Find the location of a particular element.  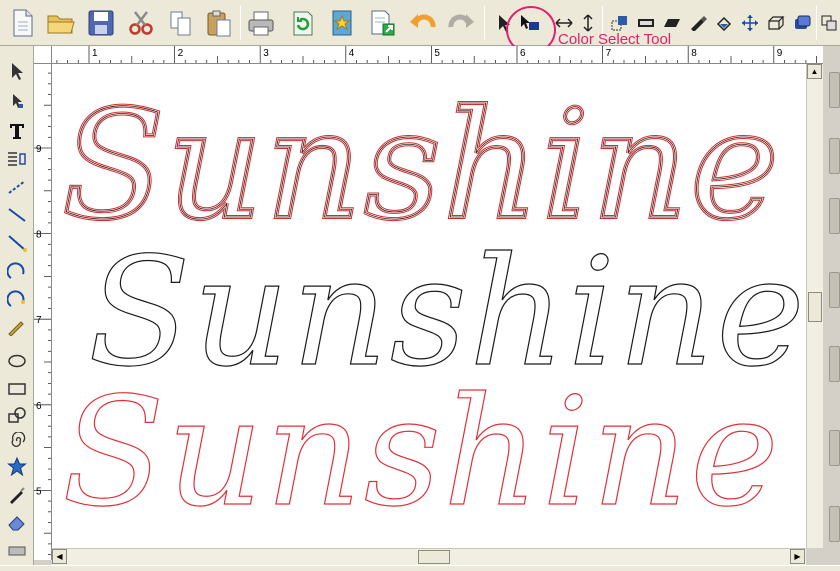

ruler-label: 2 is located at coordinates (181, 53).